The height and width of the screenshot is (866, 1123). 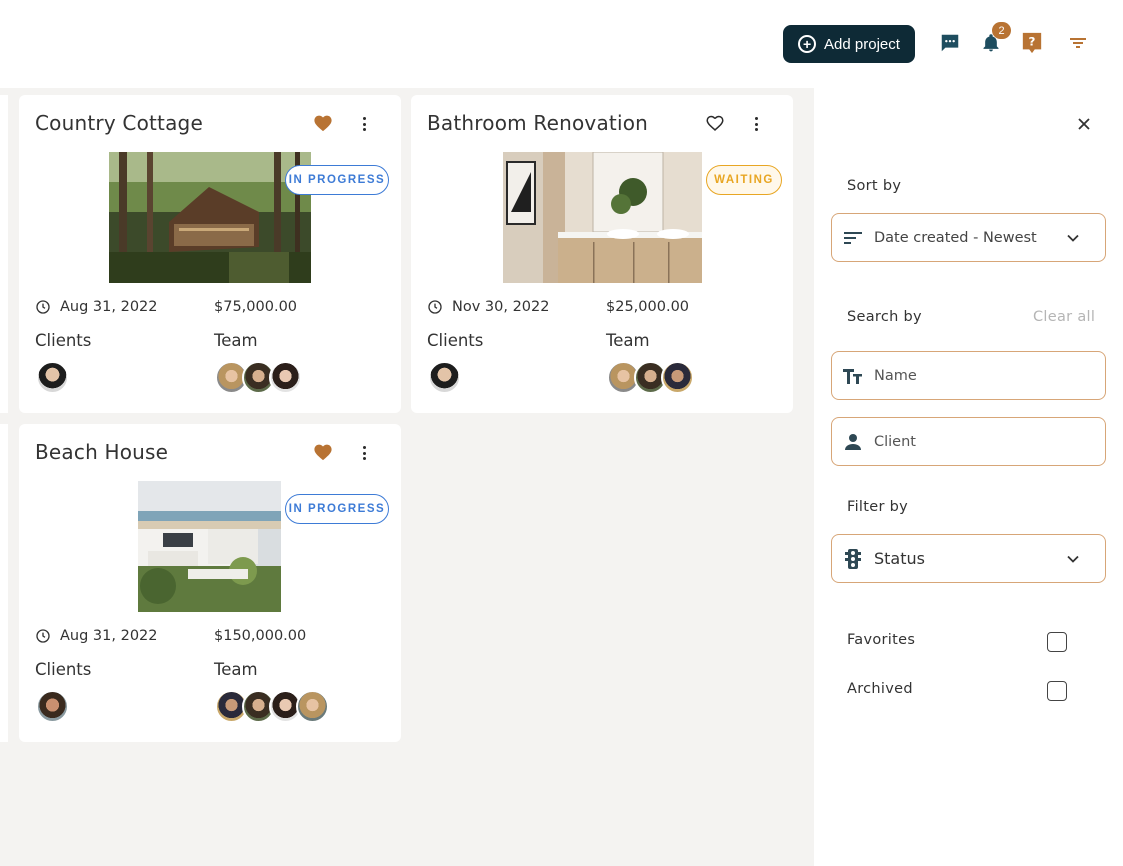 I want to click on name-search-input: Name, so click(x=968, y=375).